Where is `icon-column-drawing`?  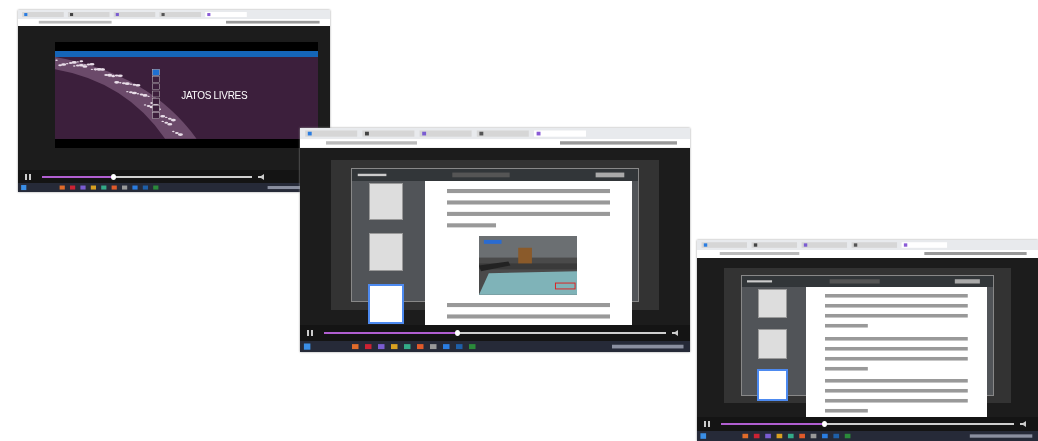 icon-column-drawing is located at coordinates (156, 94).